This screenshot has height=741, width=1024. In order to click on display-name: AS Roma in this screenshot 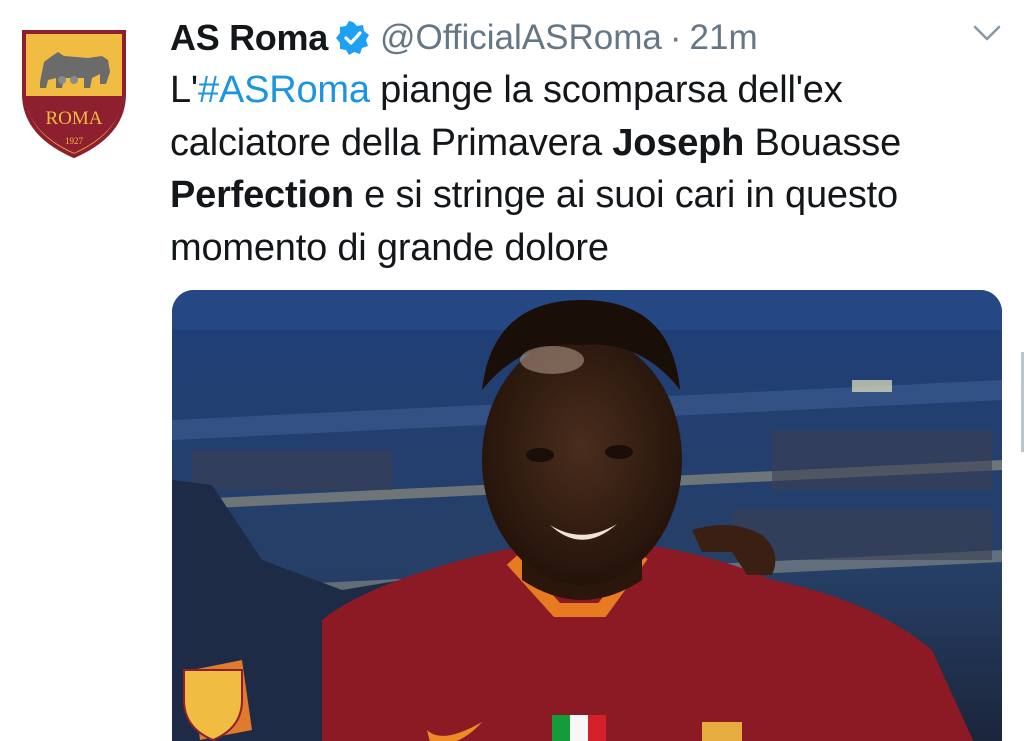, I will do `click(249, 38)`.